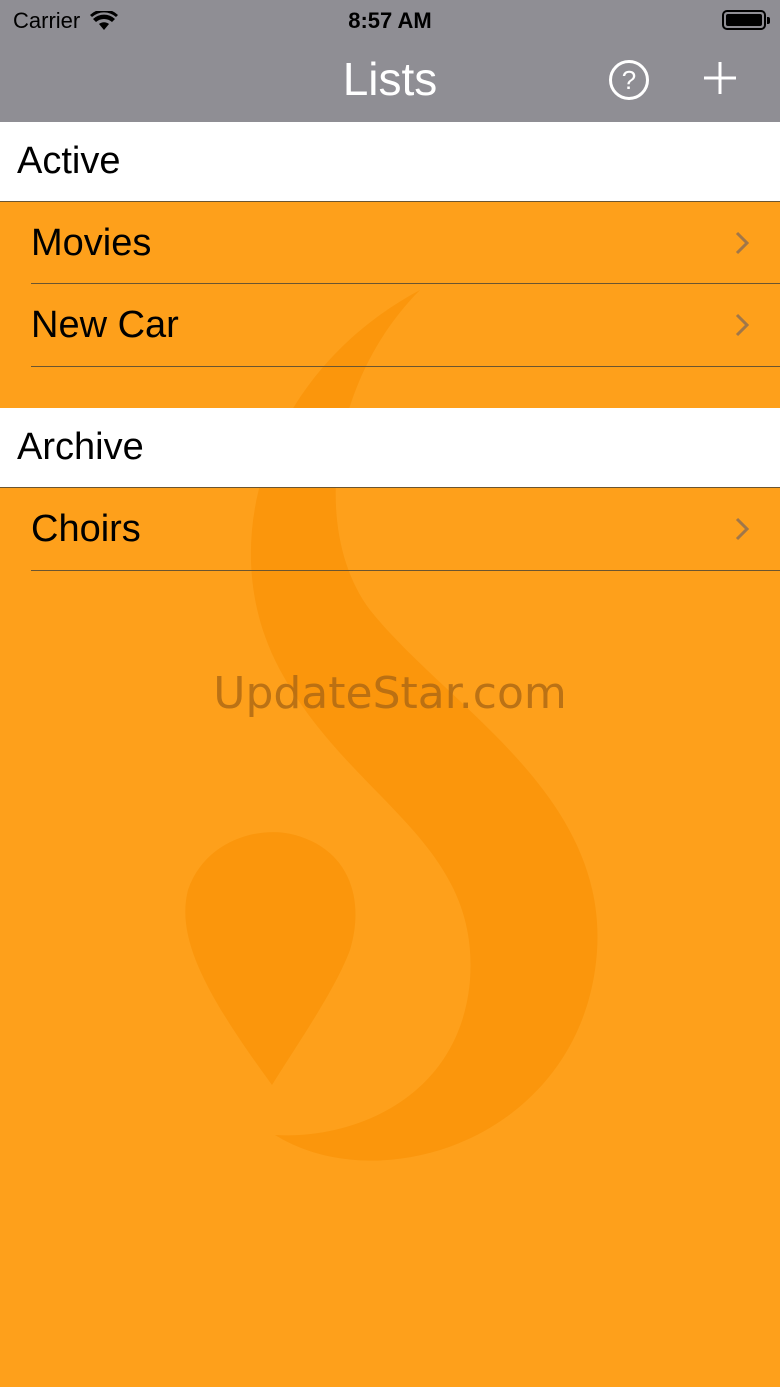  I want to click on list-item-label: Movies, so click(91, 243).